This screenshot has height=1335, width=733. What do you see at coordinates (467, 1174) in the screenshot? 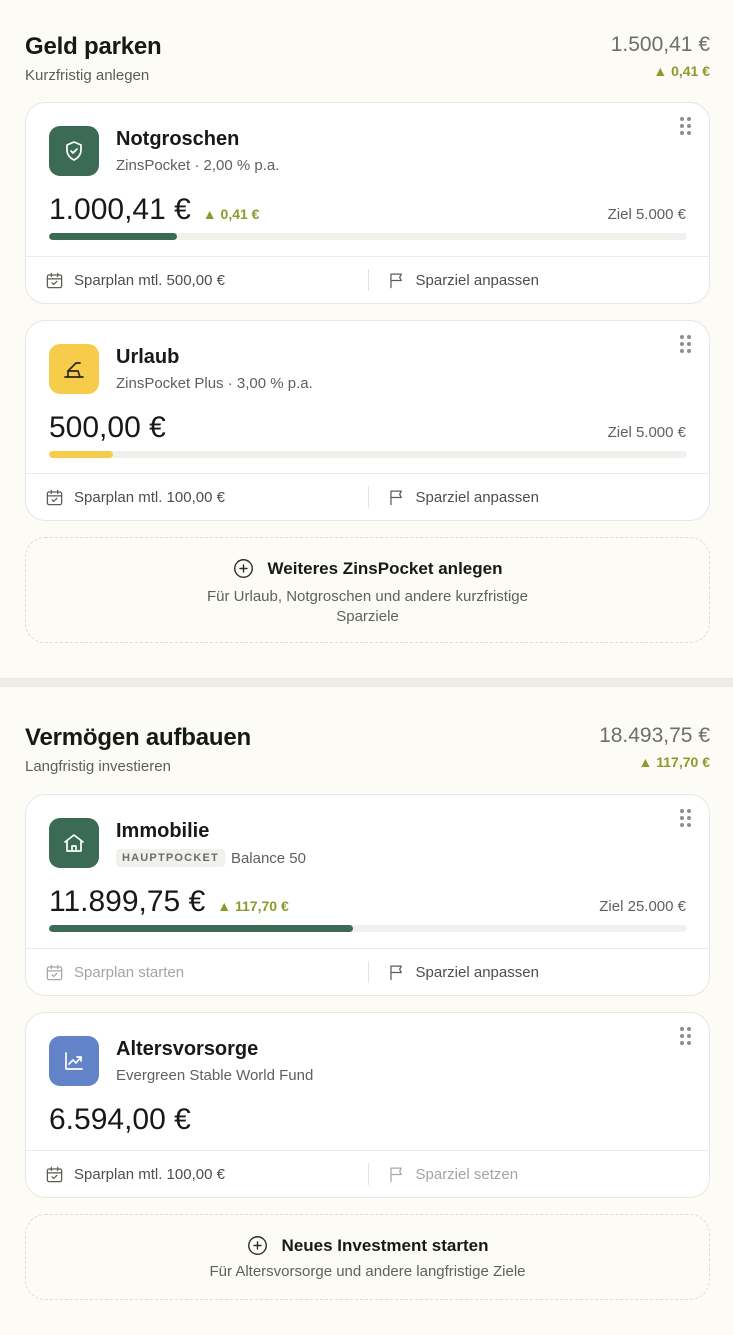
I see `set-goal-label: Sparziel setzen` at bounding box center [467, 1174].